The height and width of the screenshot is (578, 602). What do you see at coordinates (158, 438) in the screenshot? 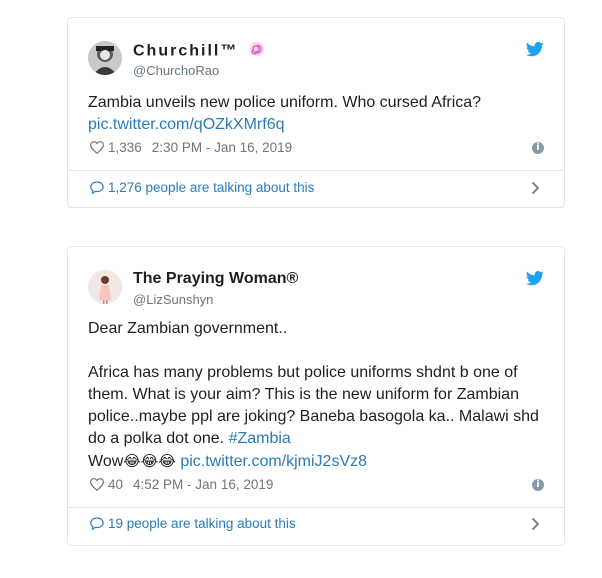
I see `tweet-text-fragment: do a polka dot one.` at bounding box center [158, 438].